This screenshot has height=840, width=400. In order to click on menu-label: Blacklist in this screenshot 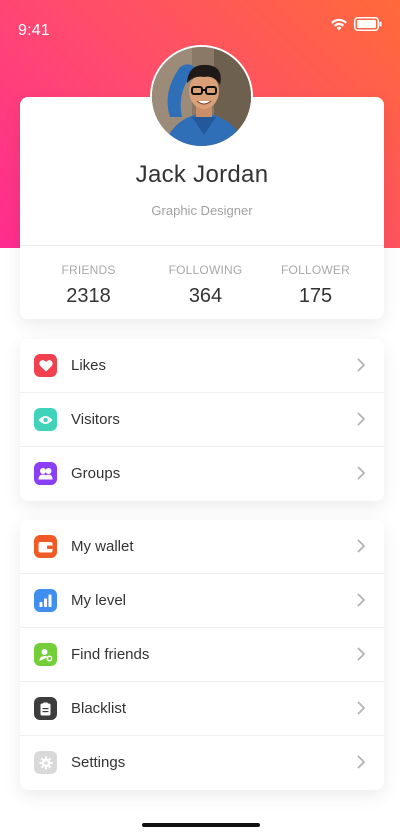, I will do `click(99, 708)`.